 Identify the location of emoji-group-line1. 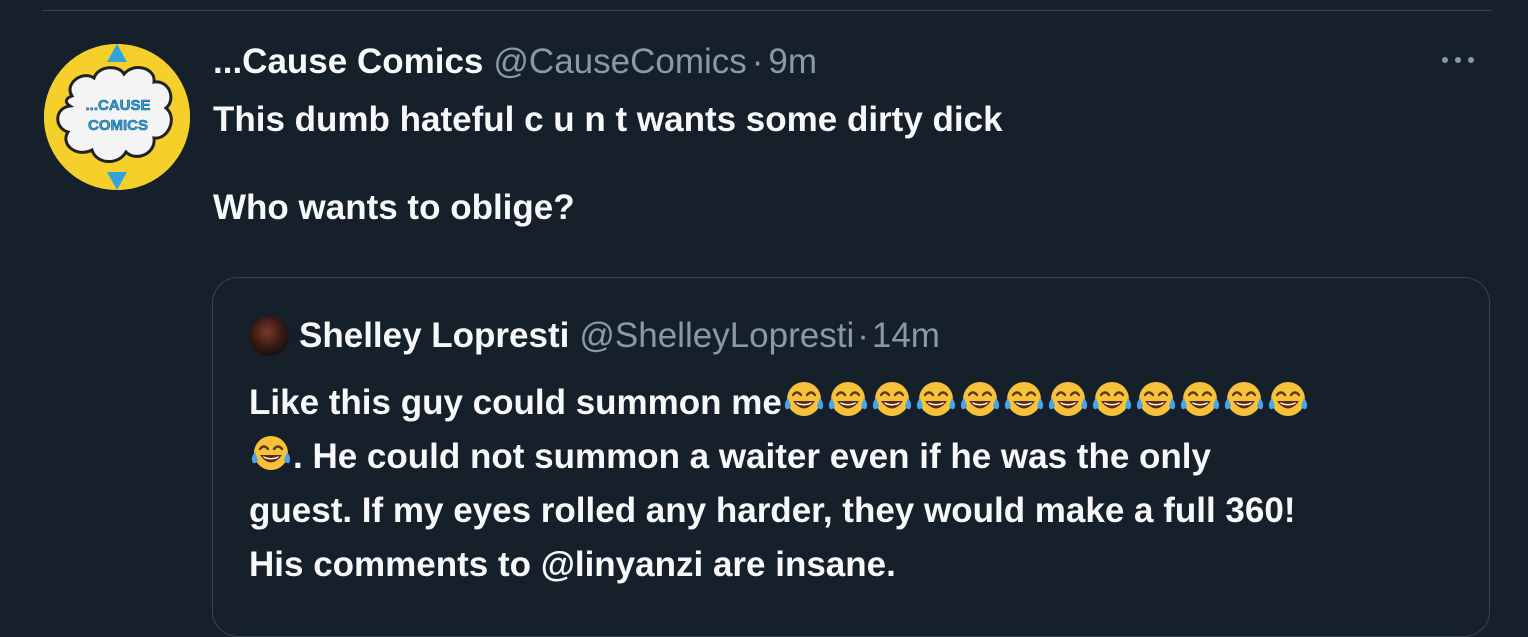
(1046, 401).